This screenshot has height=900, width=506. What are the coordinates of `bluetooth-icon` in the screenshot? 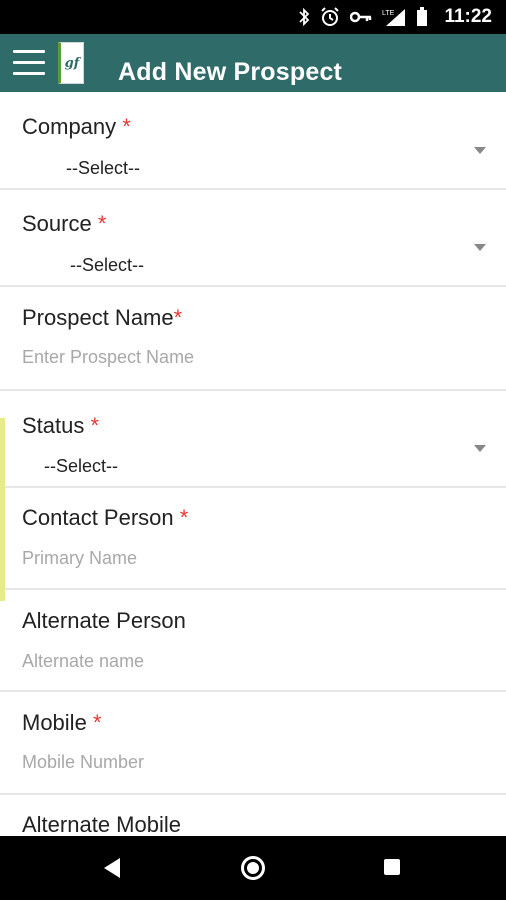 It's located at (304, 17).